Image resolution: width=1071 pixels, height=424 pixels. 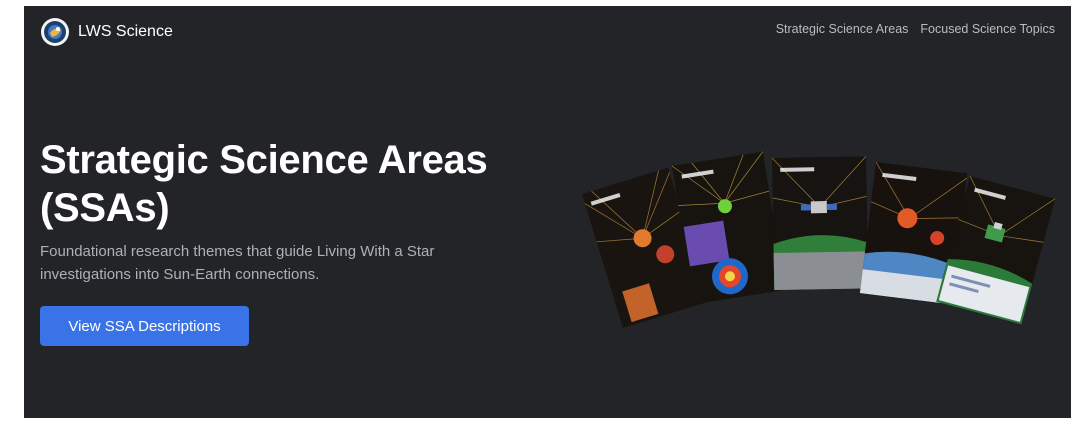 I want to click on brand-name: LWS Science, so click(x=125, y=31).